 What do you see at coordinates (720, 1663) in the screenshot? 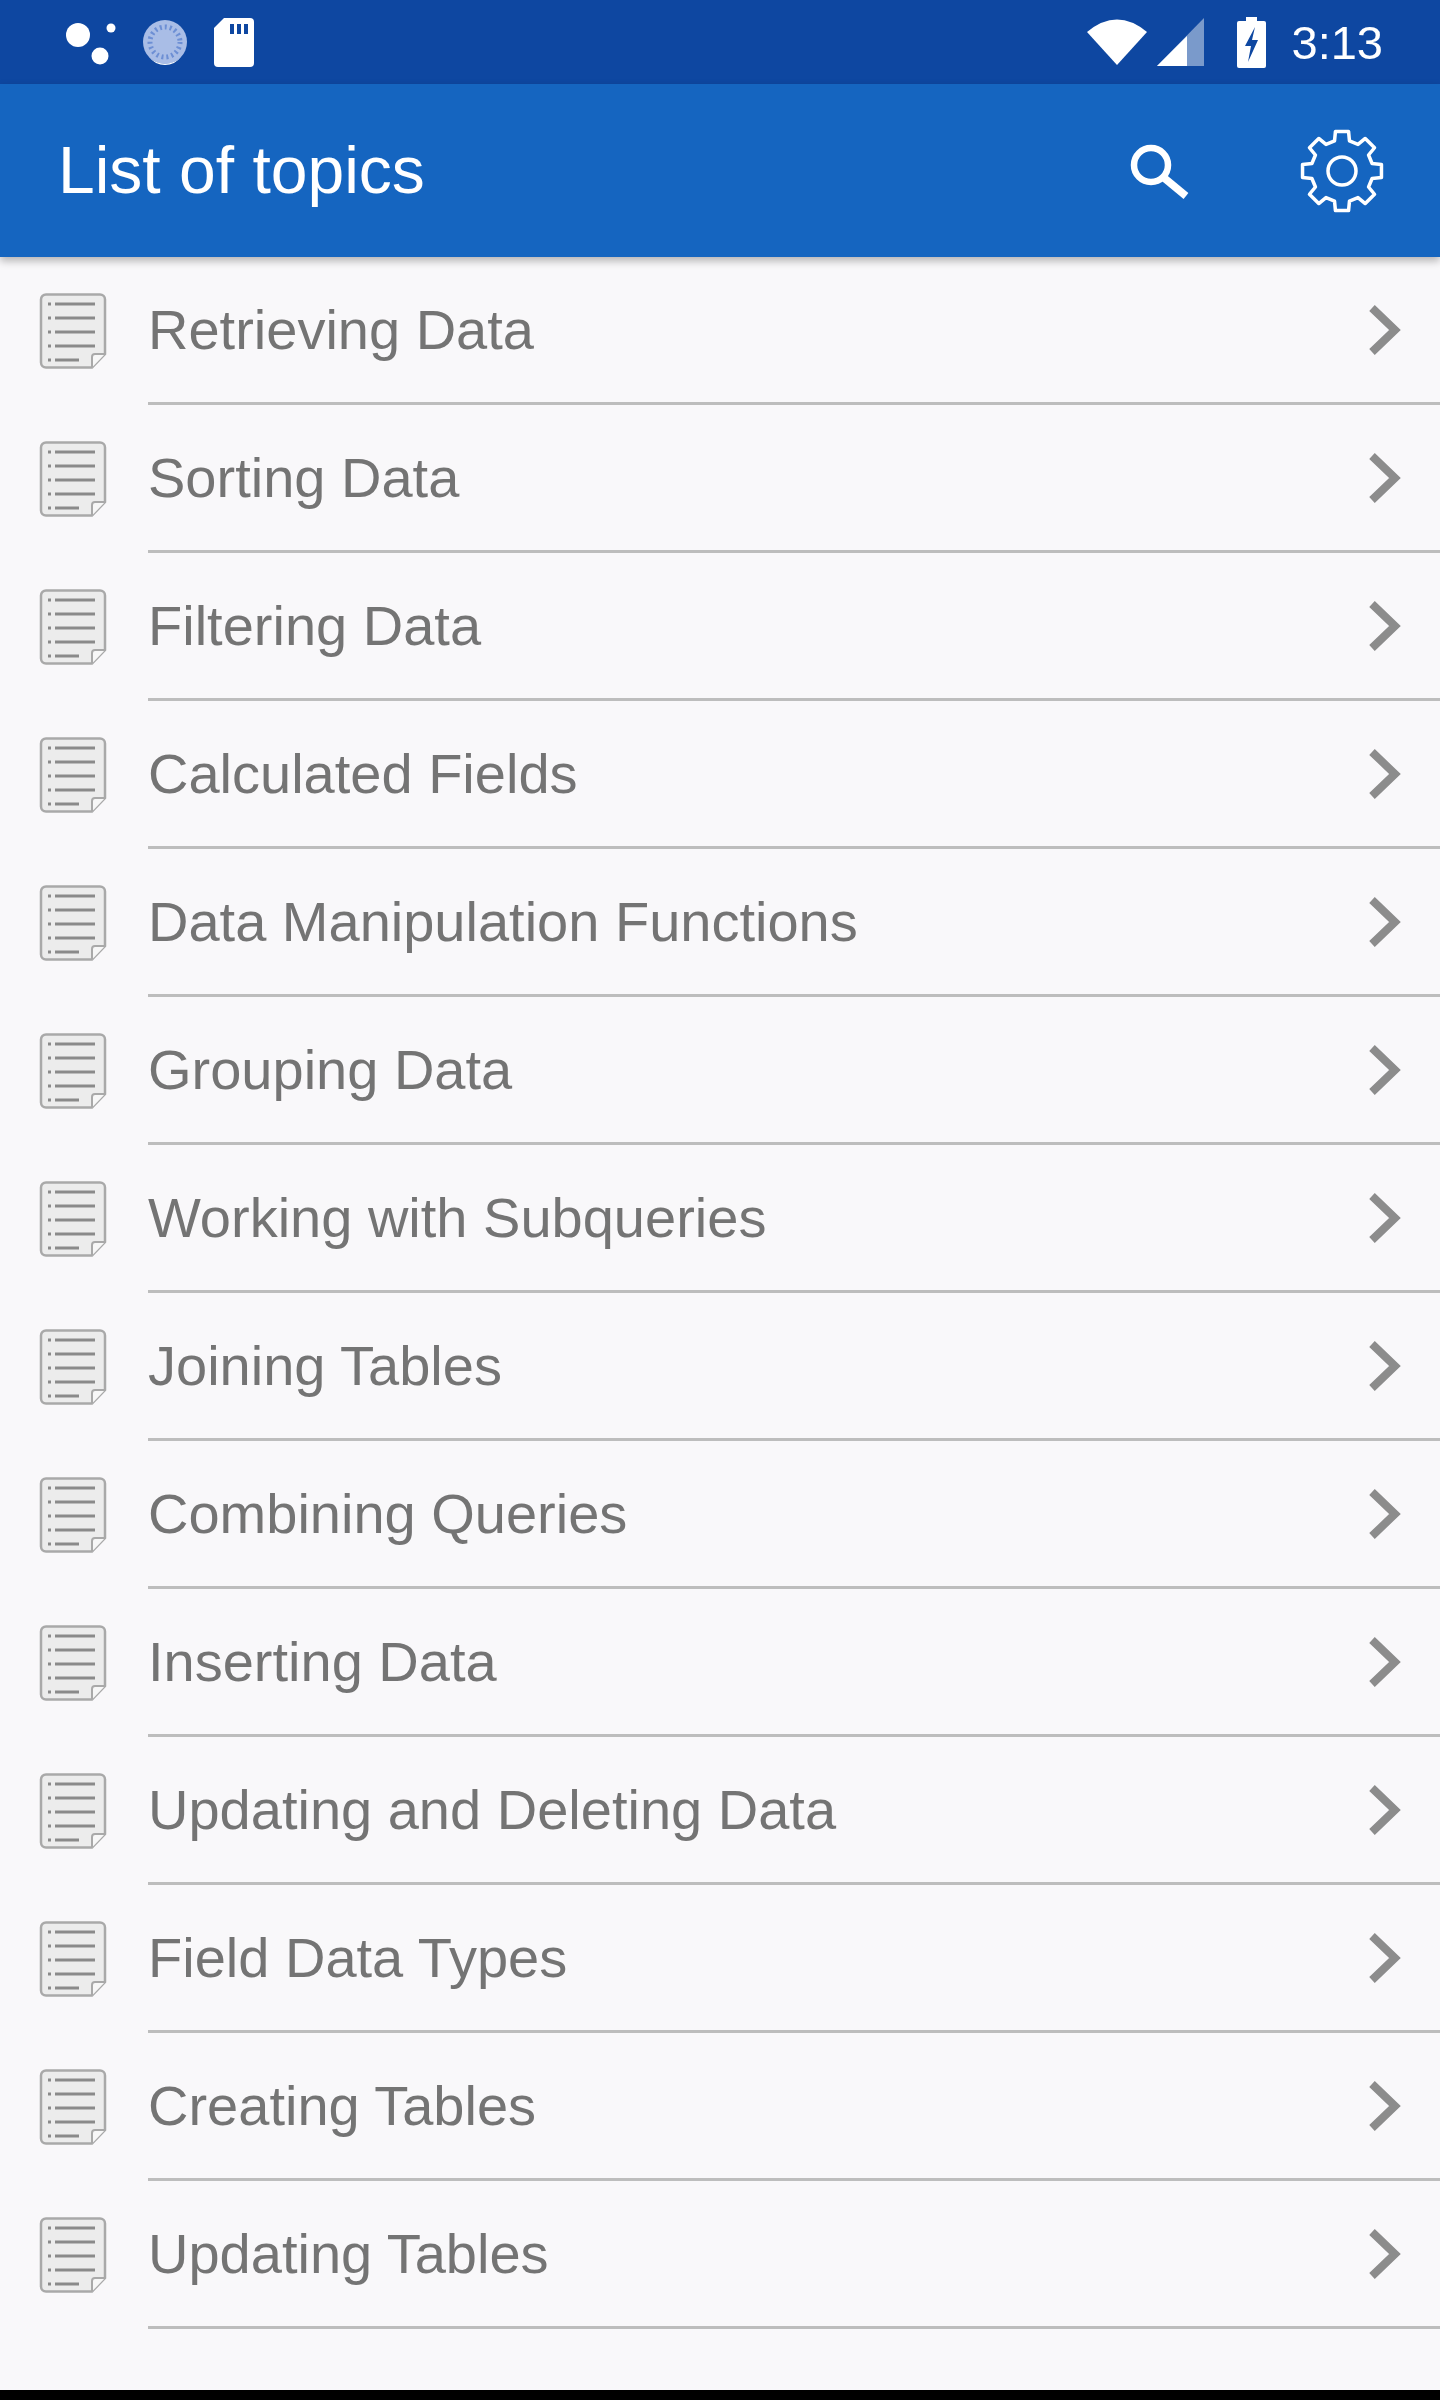
I see `topic-list-item: Inserting Data` at bounding box center [720, 1663].